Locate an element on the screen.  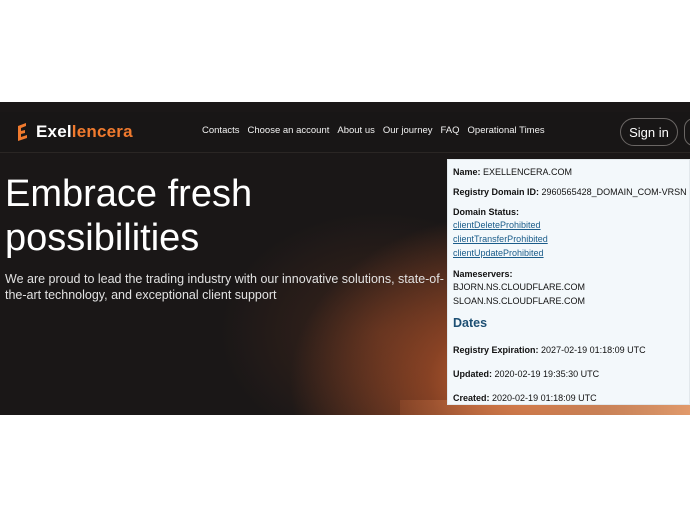
whois-updated-label: Updated: is located at coordinates (472, 374).